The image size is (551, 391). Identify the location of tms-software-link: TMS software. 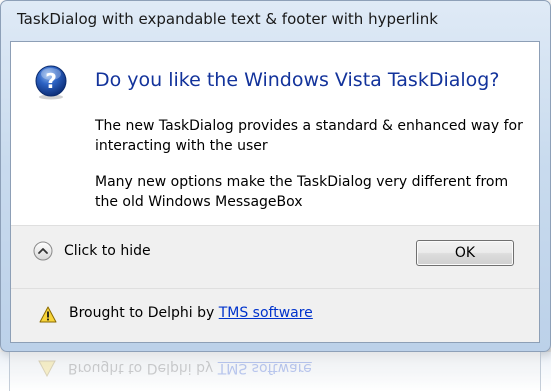
(266, 313).